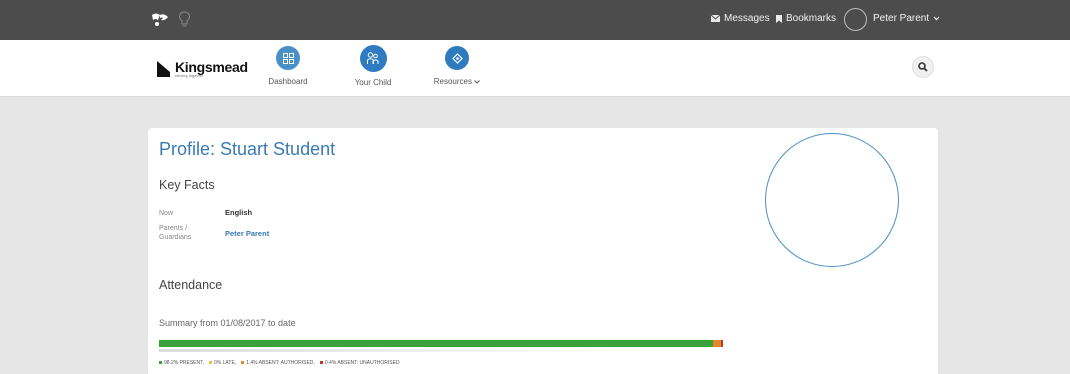 The width and height of the screenshot is (1070, 374). Describe the element at coordinates (399, 350) in the screenshot. I see `attendance-bar-shadow` at that location.